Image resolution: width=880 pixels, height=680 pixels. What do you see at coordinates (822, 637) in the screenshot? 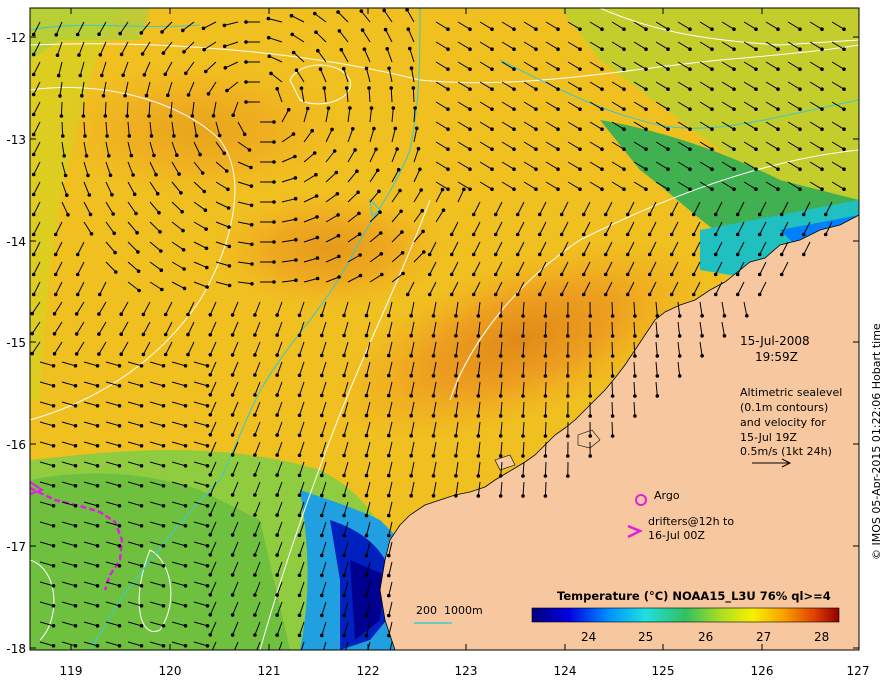
I see `colorbar-tick: 28` at bounding box center [822, 637].